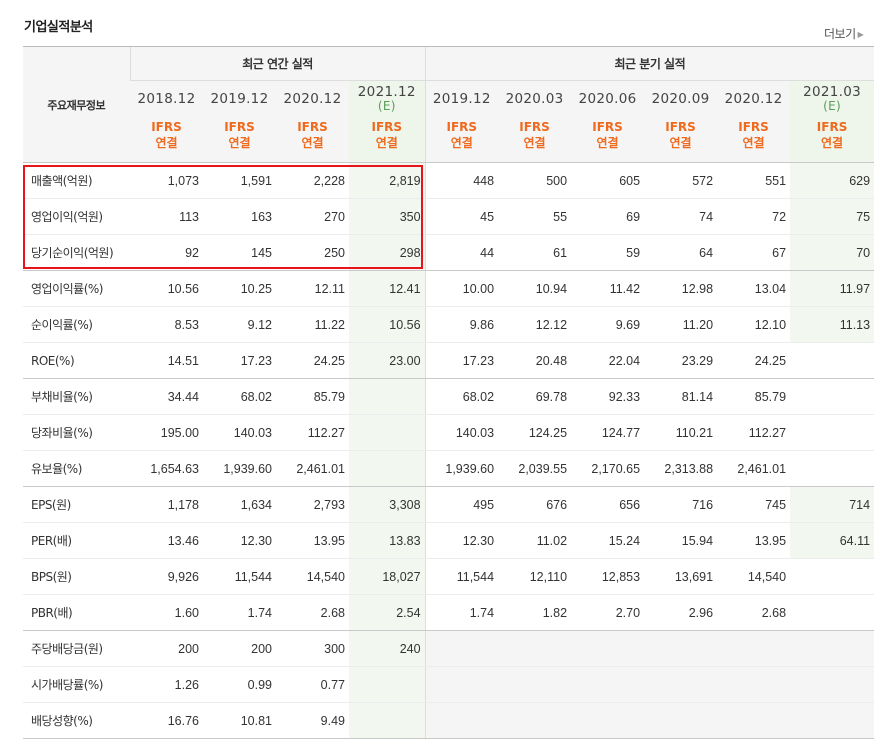 This screenshot has width=888, height=746. What do you see at coordinates (239, 98) in the screenshot?
I see `period-date-header: 2019.12` at bounding box center [239, 98].